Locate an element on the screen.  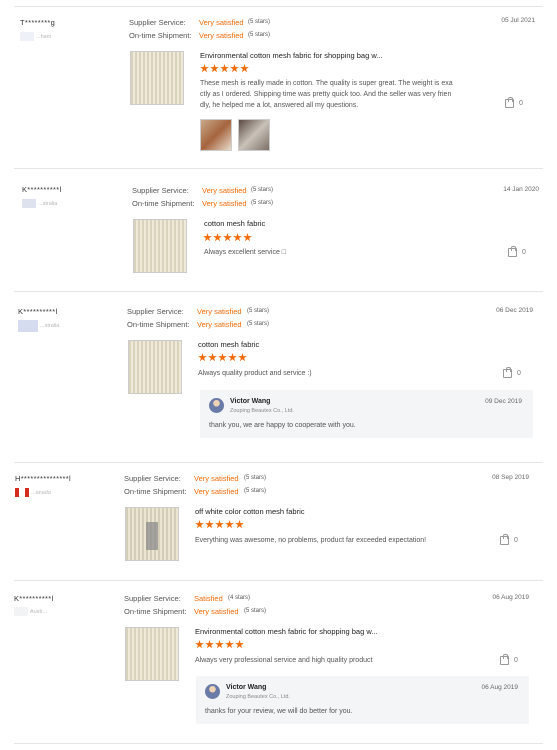
review-date: 05 Jul 2021 is located at coordinates (518, 20).